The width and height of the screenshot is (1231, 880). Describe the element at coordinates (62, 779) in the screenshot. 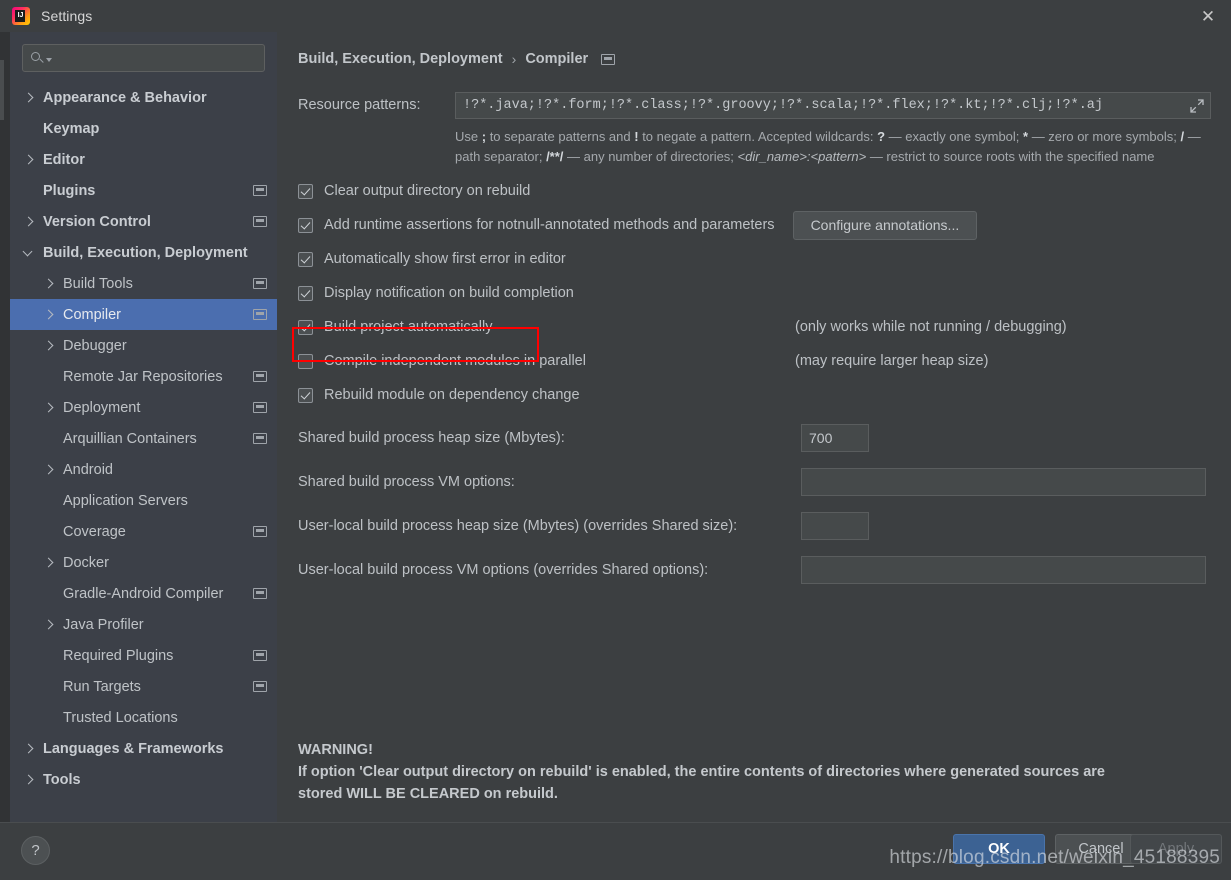

I see `sidebar-item-label: Tools` at that location.